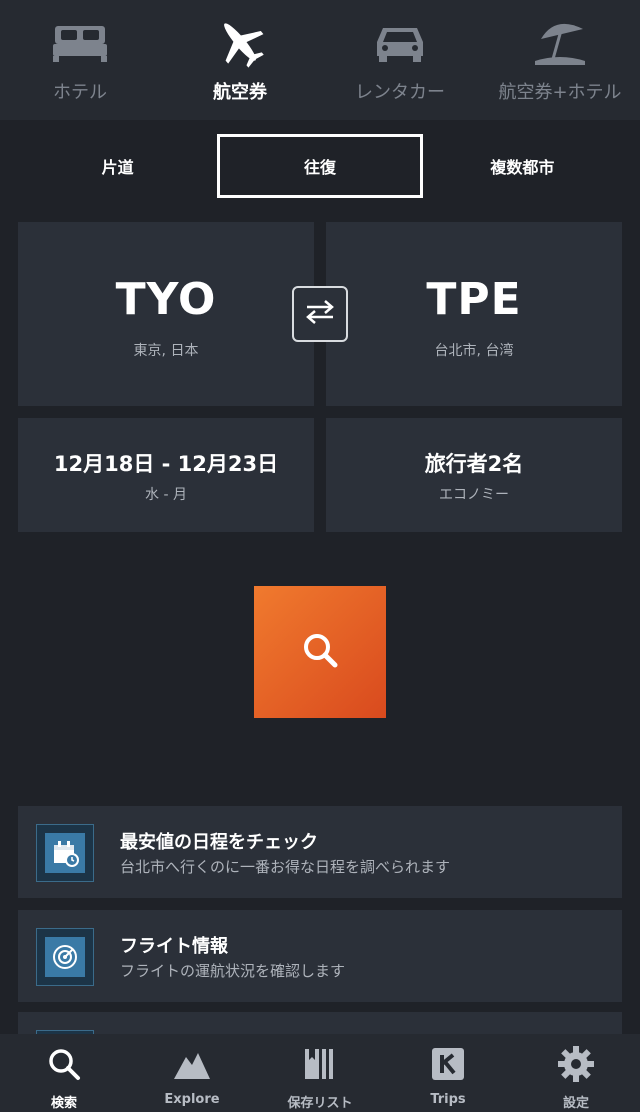 This screenshot has height=1112, width=640. I want to click on beach-umbrella-icon, so click(560, 42).